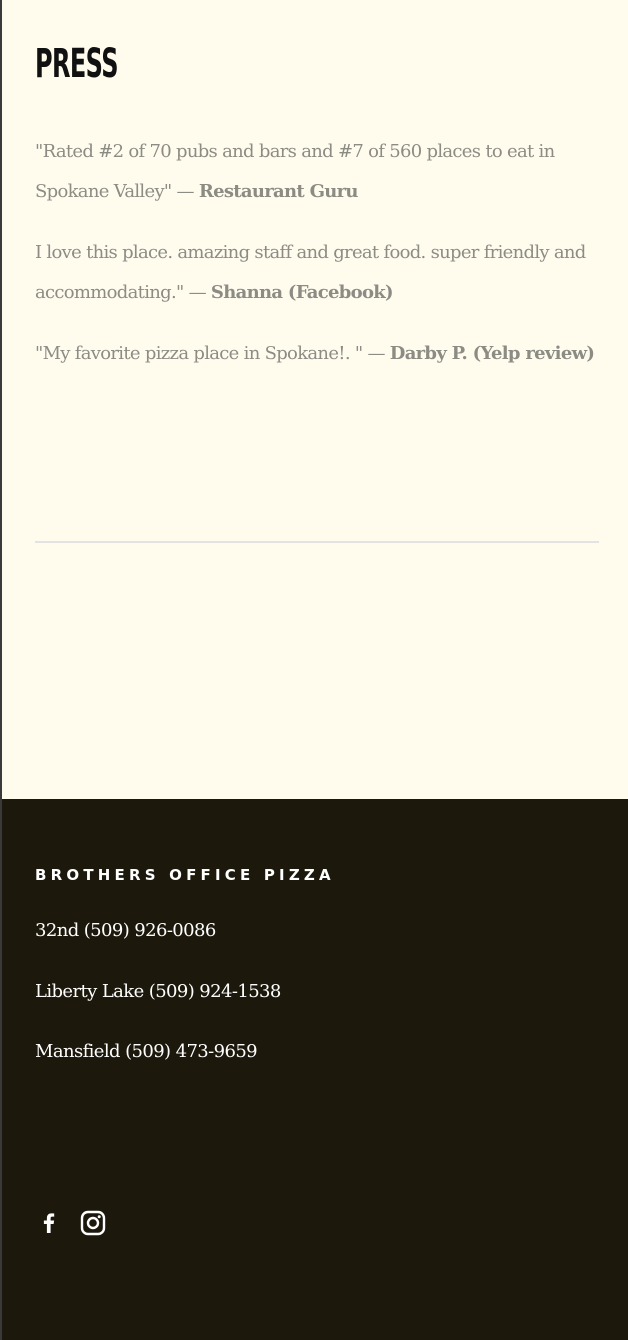 This screenshot has height=1340, width=628. I want to click on section-divider, so click(317, 542).